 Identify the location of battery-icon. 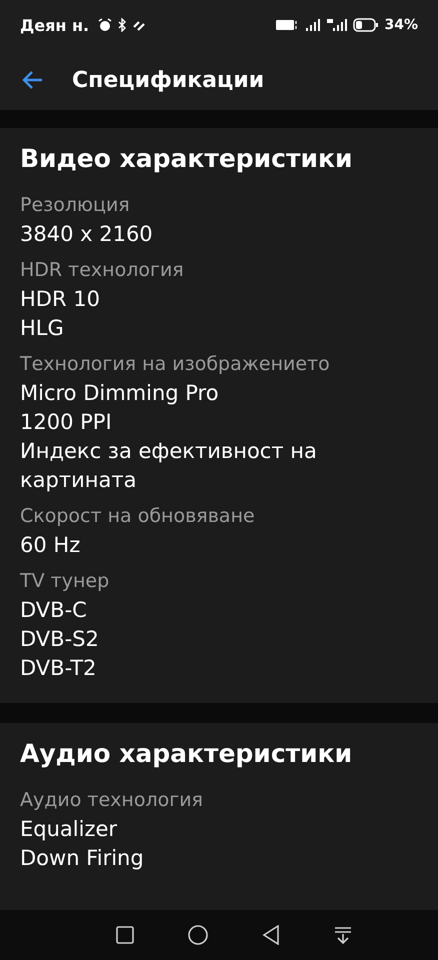
(366, 25).